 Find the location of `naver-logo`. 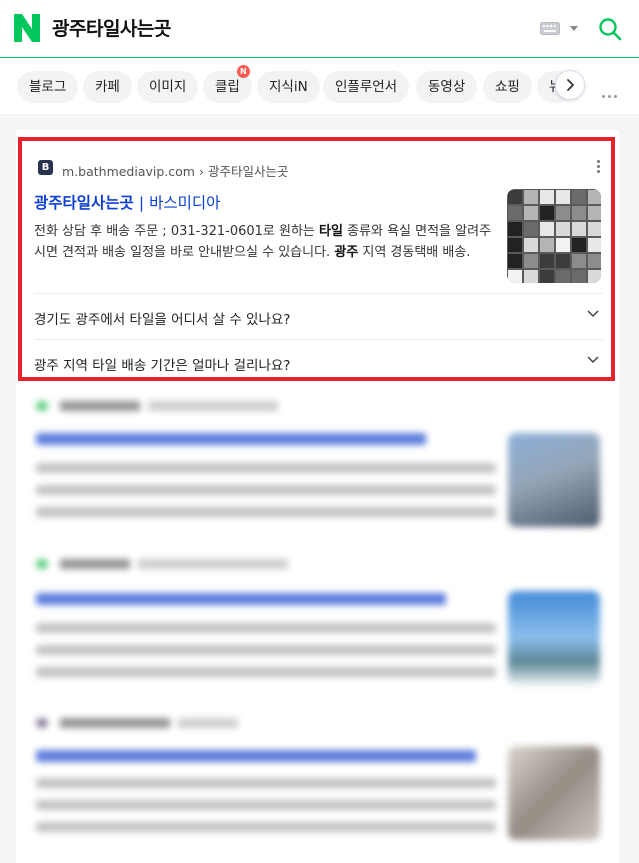

naver-logo is located at coordinates (27, 28).